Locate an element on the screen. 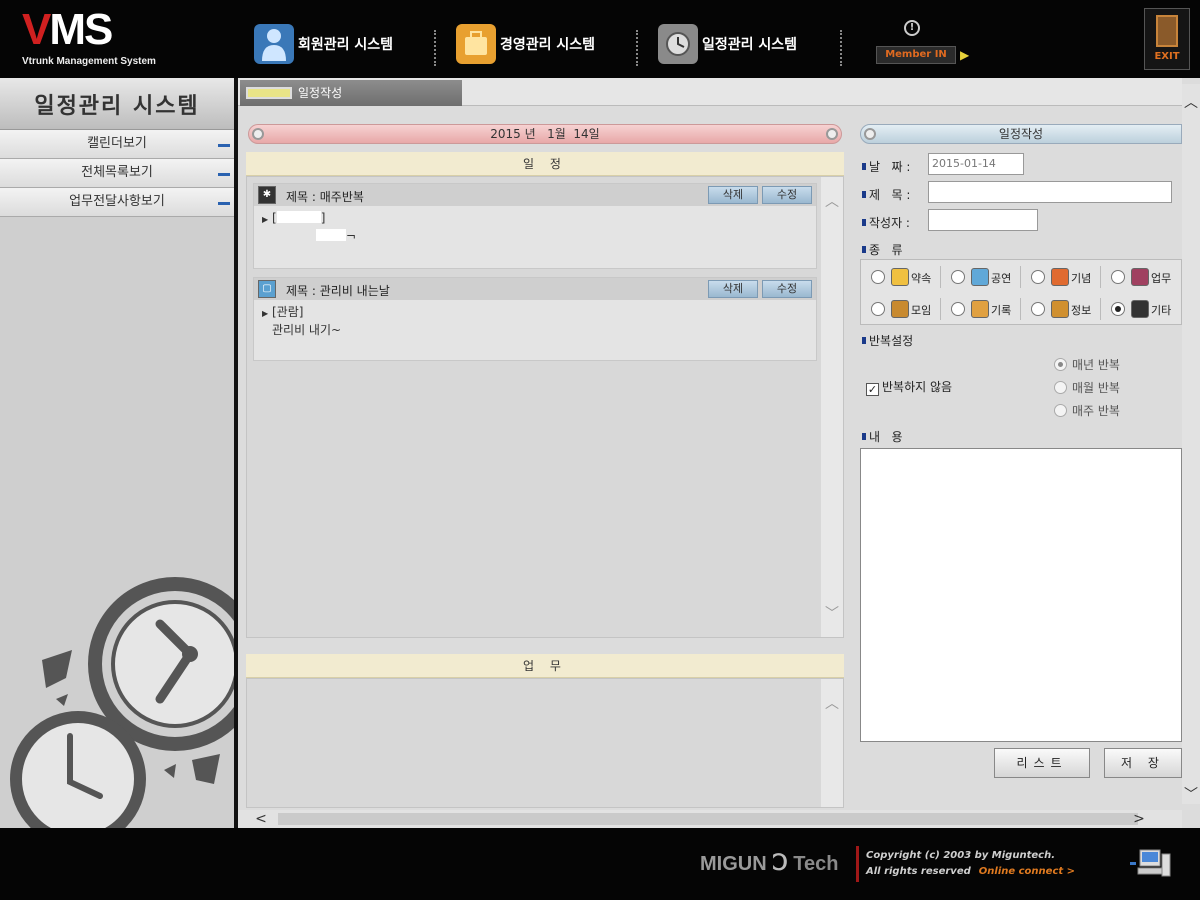  info-icon is located at coordinates (1060, 309).